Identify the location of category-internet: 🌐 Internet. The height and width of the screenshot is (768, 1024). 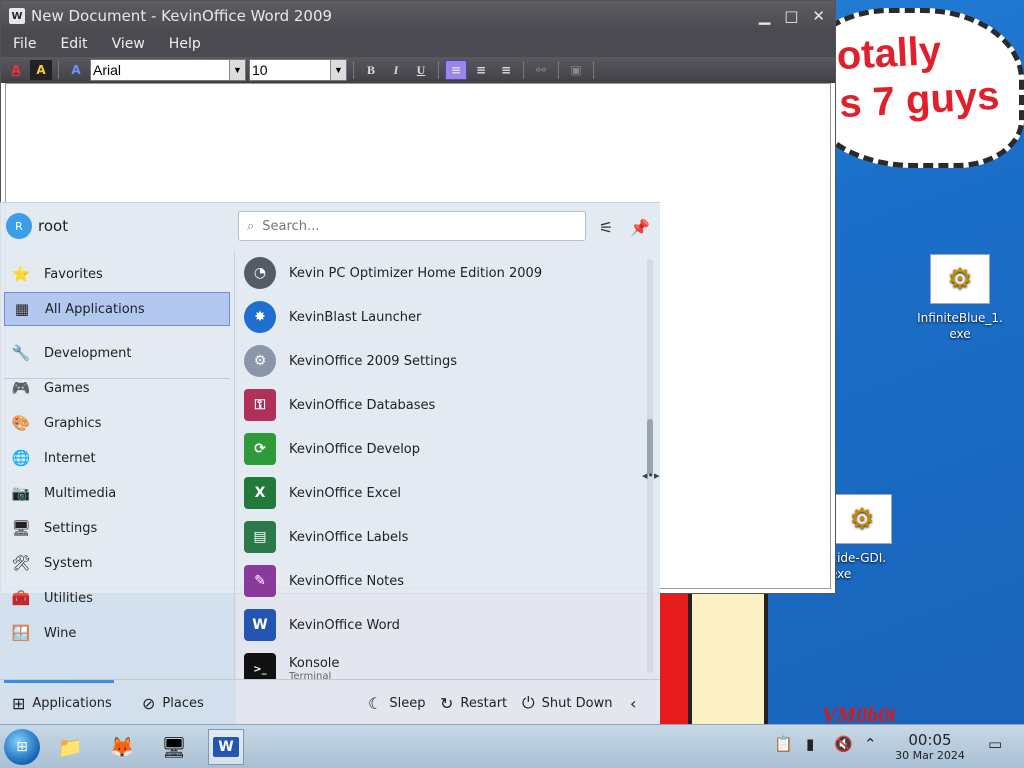
(117, 458).